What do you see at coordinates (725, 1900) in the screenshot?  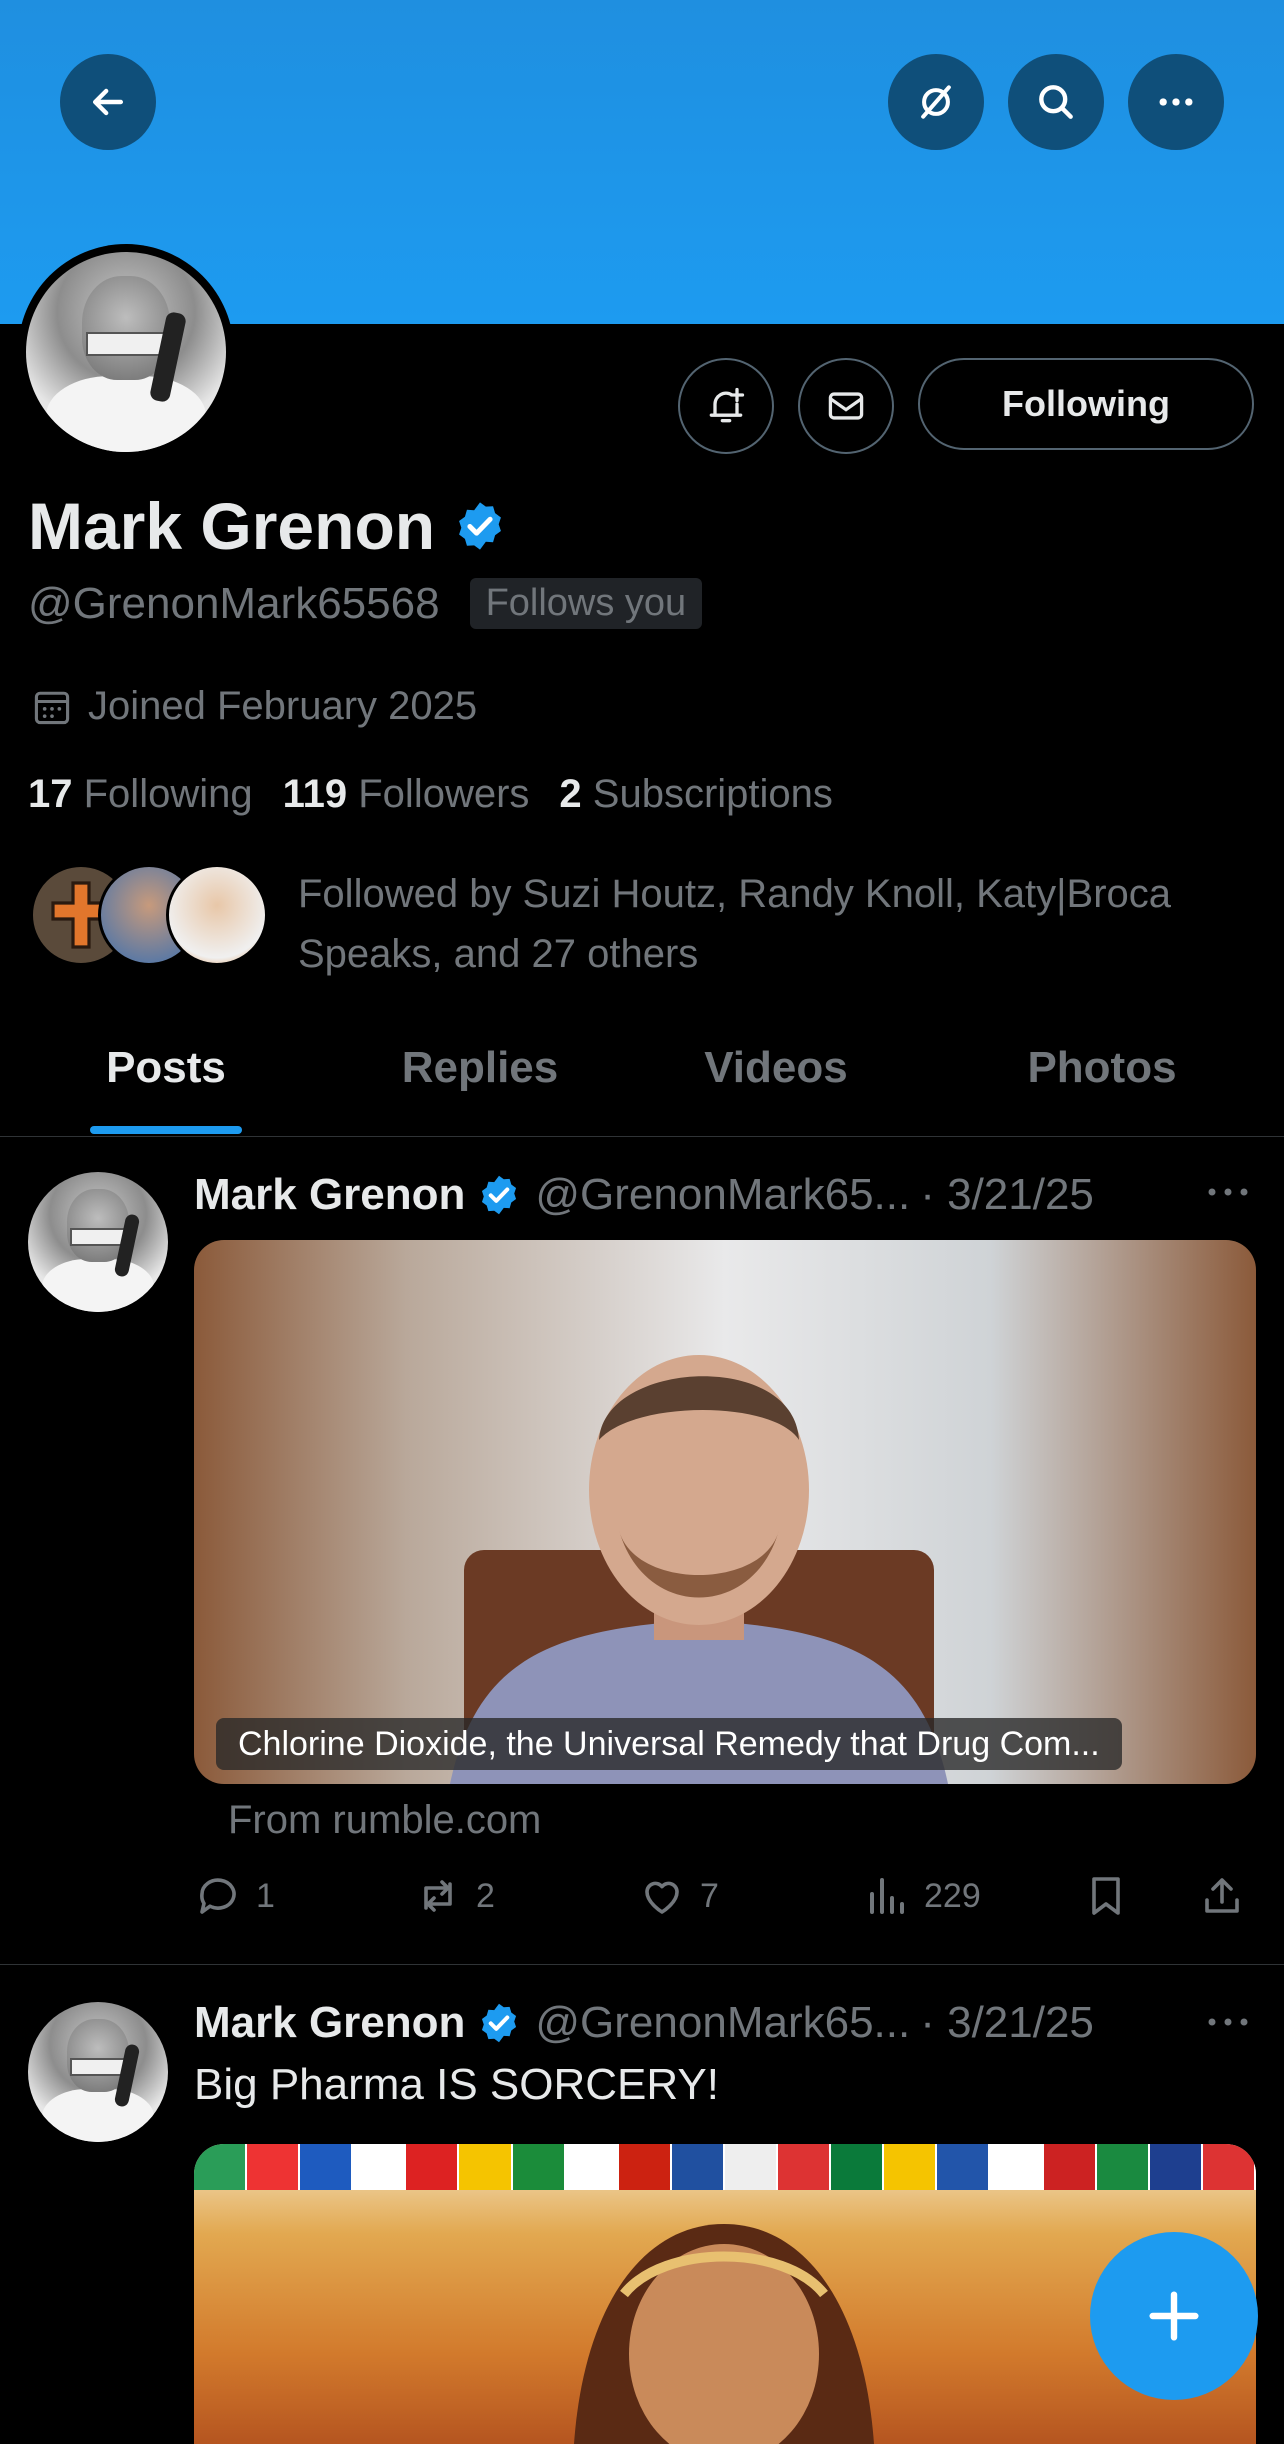 I see `post-actions: 1 2 7 229` at bounding box center [725, 1900].